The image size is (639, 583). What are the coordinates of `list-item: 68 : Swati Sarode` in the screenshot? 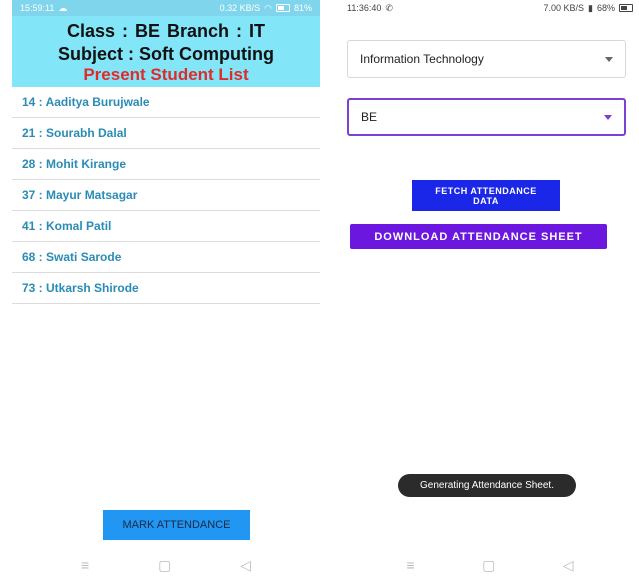 It's located at (166, 257).